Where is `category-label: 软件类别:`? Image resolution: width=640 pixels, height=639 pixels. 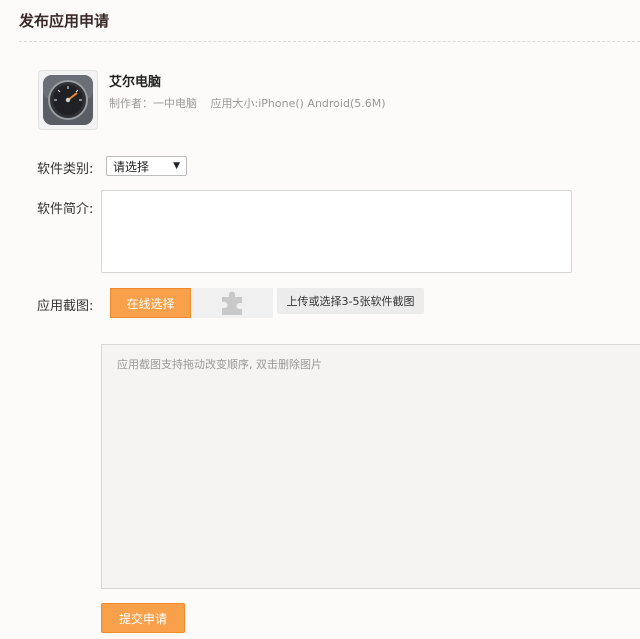 category-label: 软件类别: is located at coordinates (65, 169).